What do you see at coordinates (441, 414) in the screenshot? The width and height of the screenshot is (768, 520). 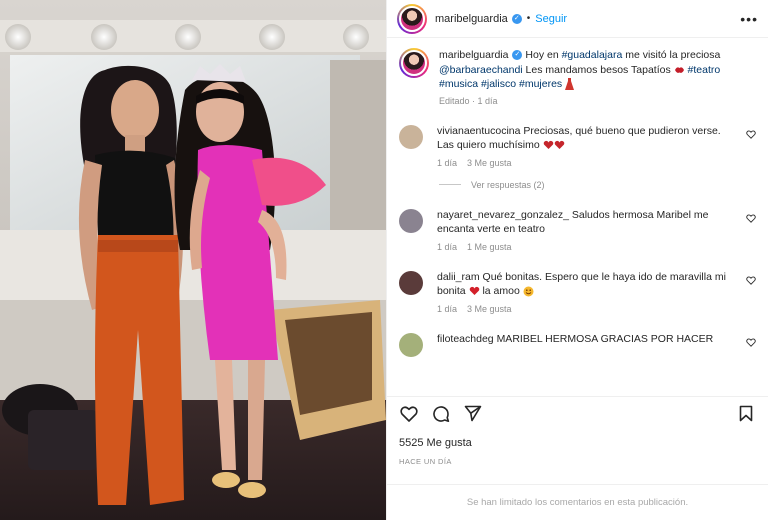 I see `comment-icon` at bounding box center [441, 414].